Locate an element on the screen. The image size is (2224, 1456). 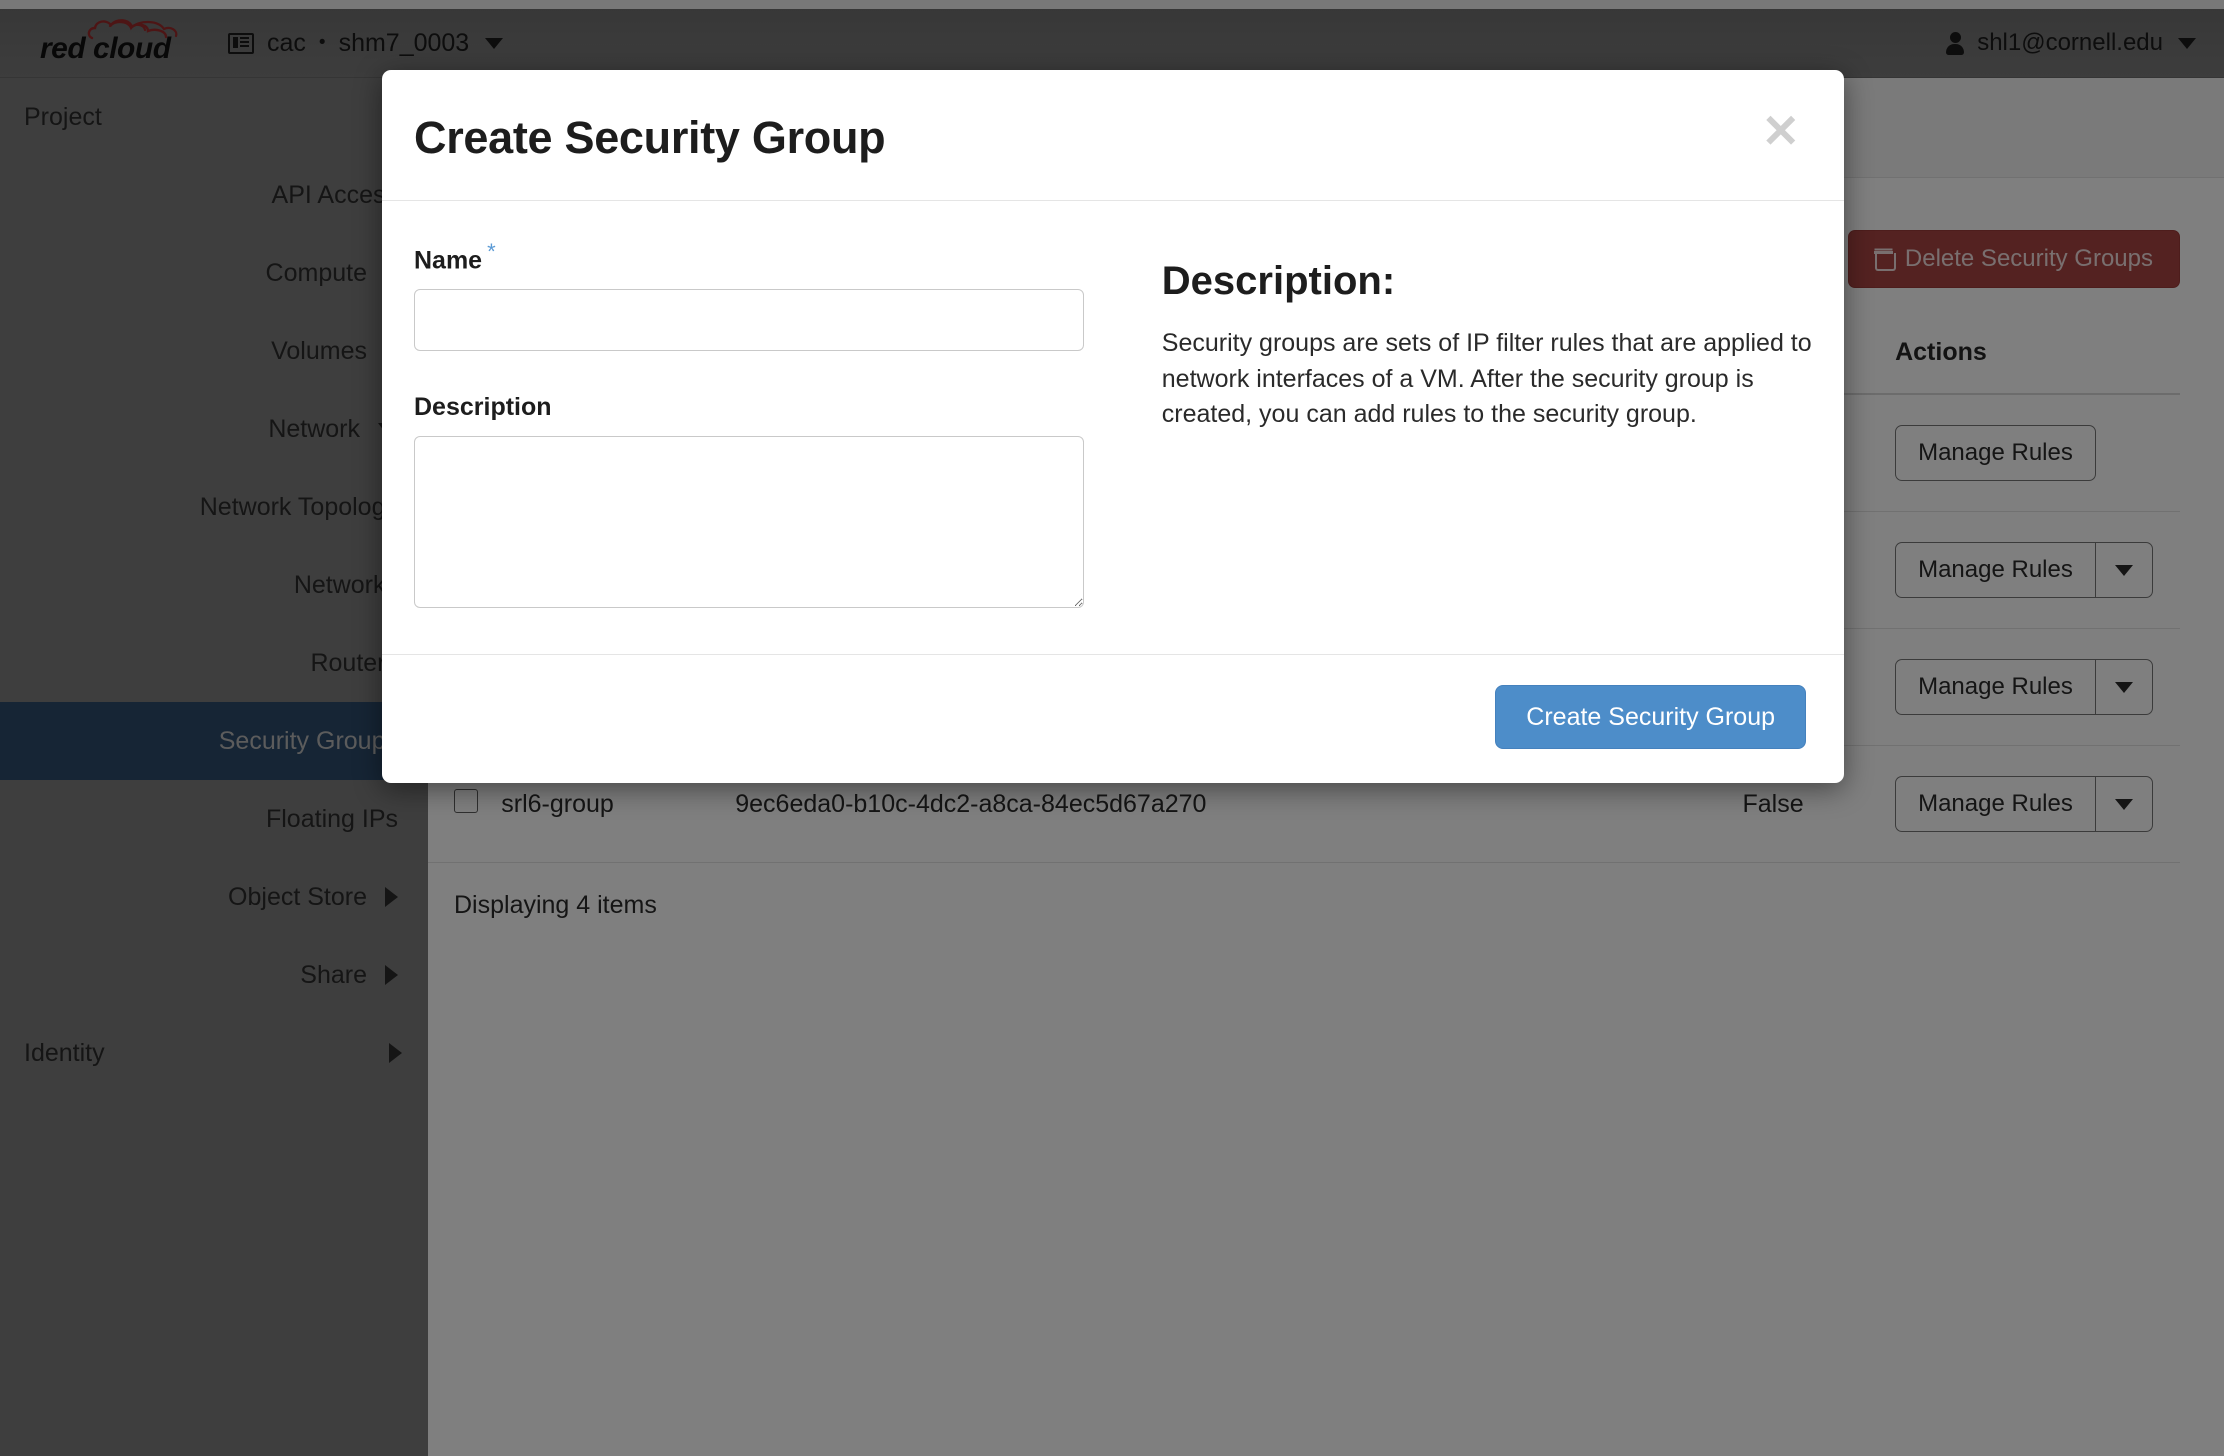
modal-footer: Create Security Group is located at coordinates (1113, 719).